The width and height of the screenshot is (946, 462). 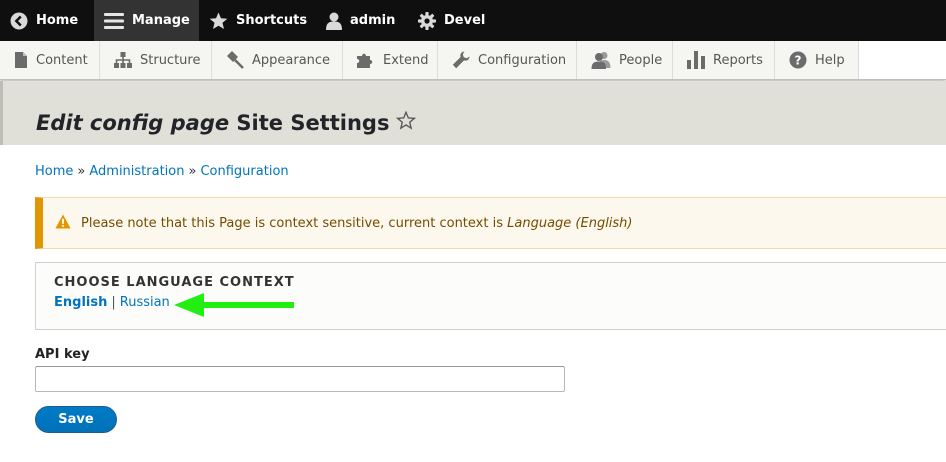 I want to click on toolbar-devel: Devel, so click(x=453, y=20).